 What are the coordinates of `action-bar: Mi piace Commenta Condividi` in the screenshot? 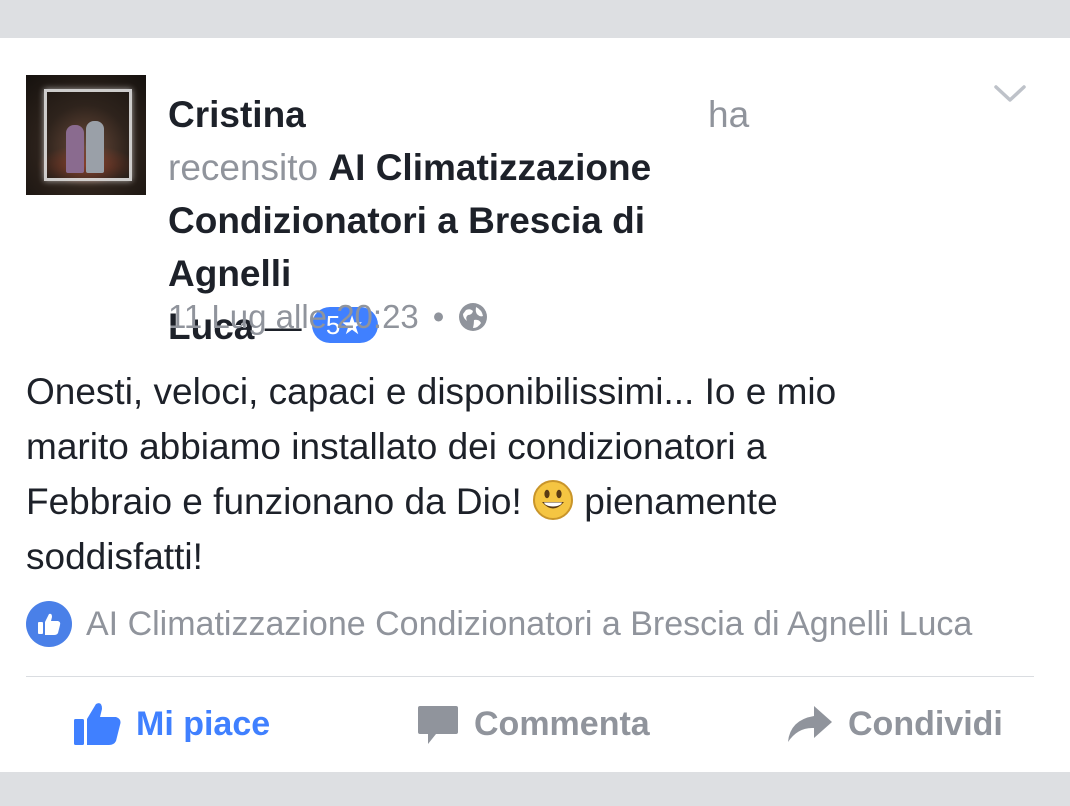 It's located at (535, 724).